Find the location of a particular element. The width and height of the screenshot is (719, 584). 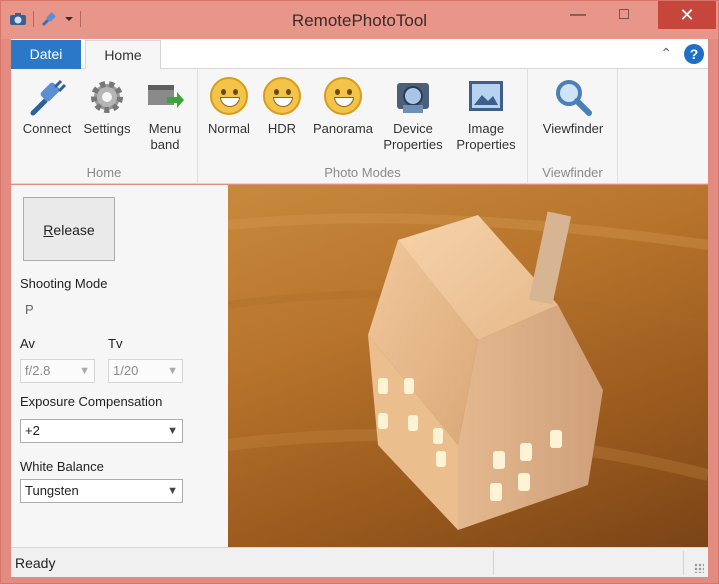

viewfinder-label: Viewfinder is located at coordinates (573, 128).